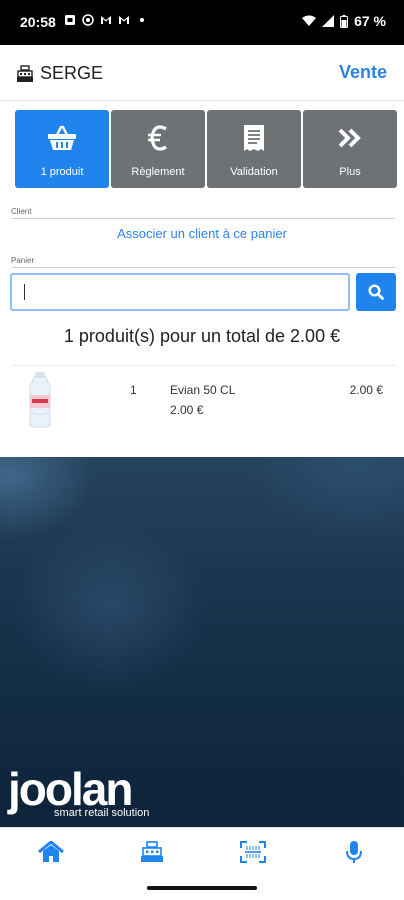  Describe the element at coordinates (158, 172) in the screenshot. I see `tab-label: Règlement` at that location.